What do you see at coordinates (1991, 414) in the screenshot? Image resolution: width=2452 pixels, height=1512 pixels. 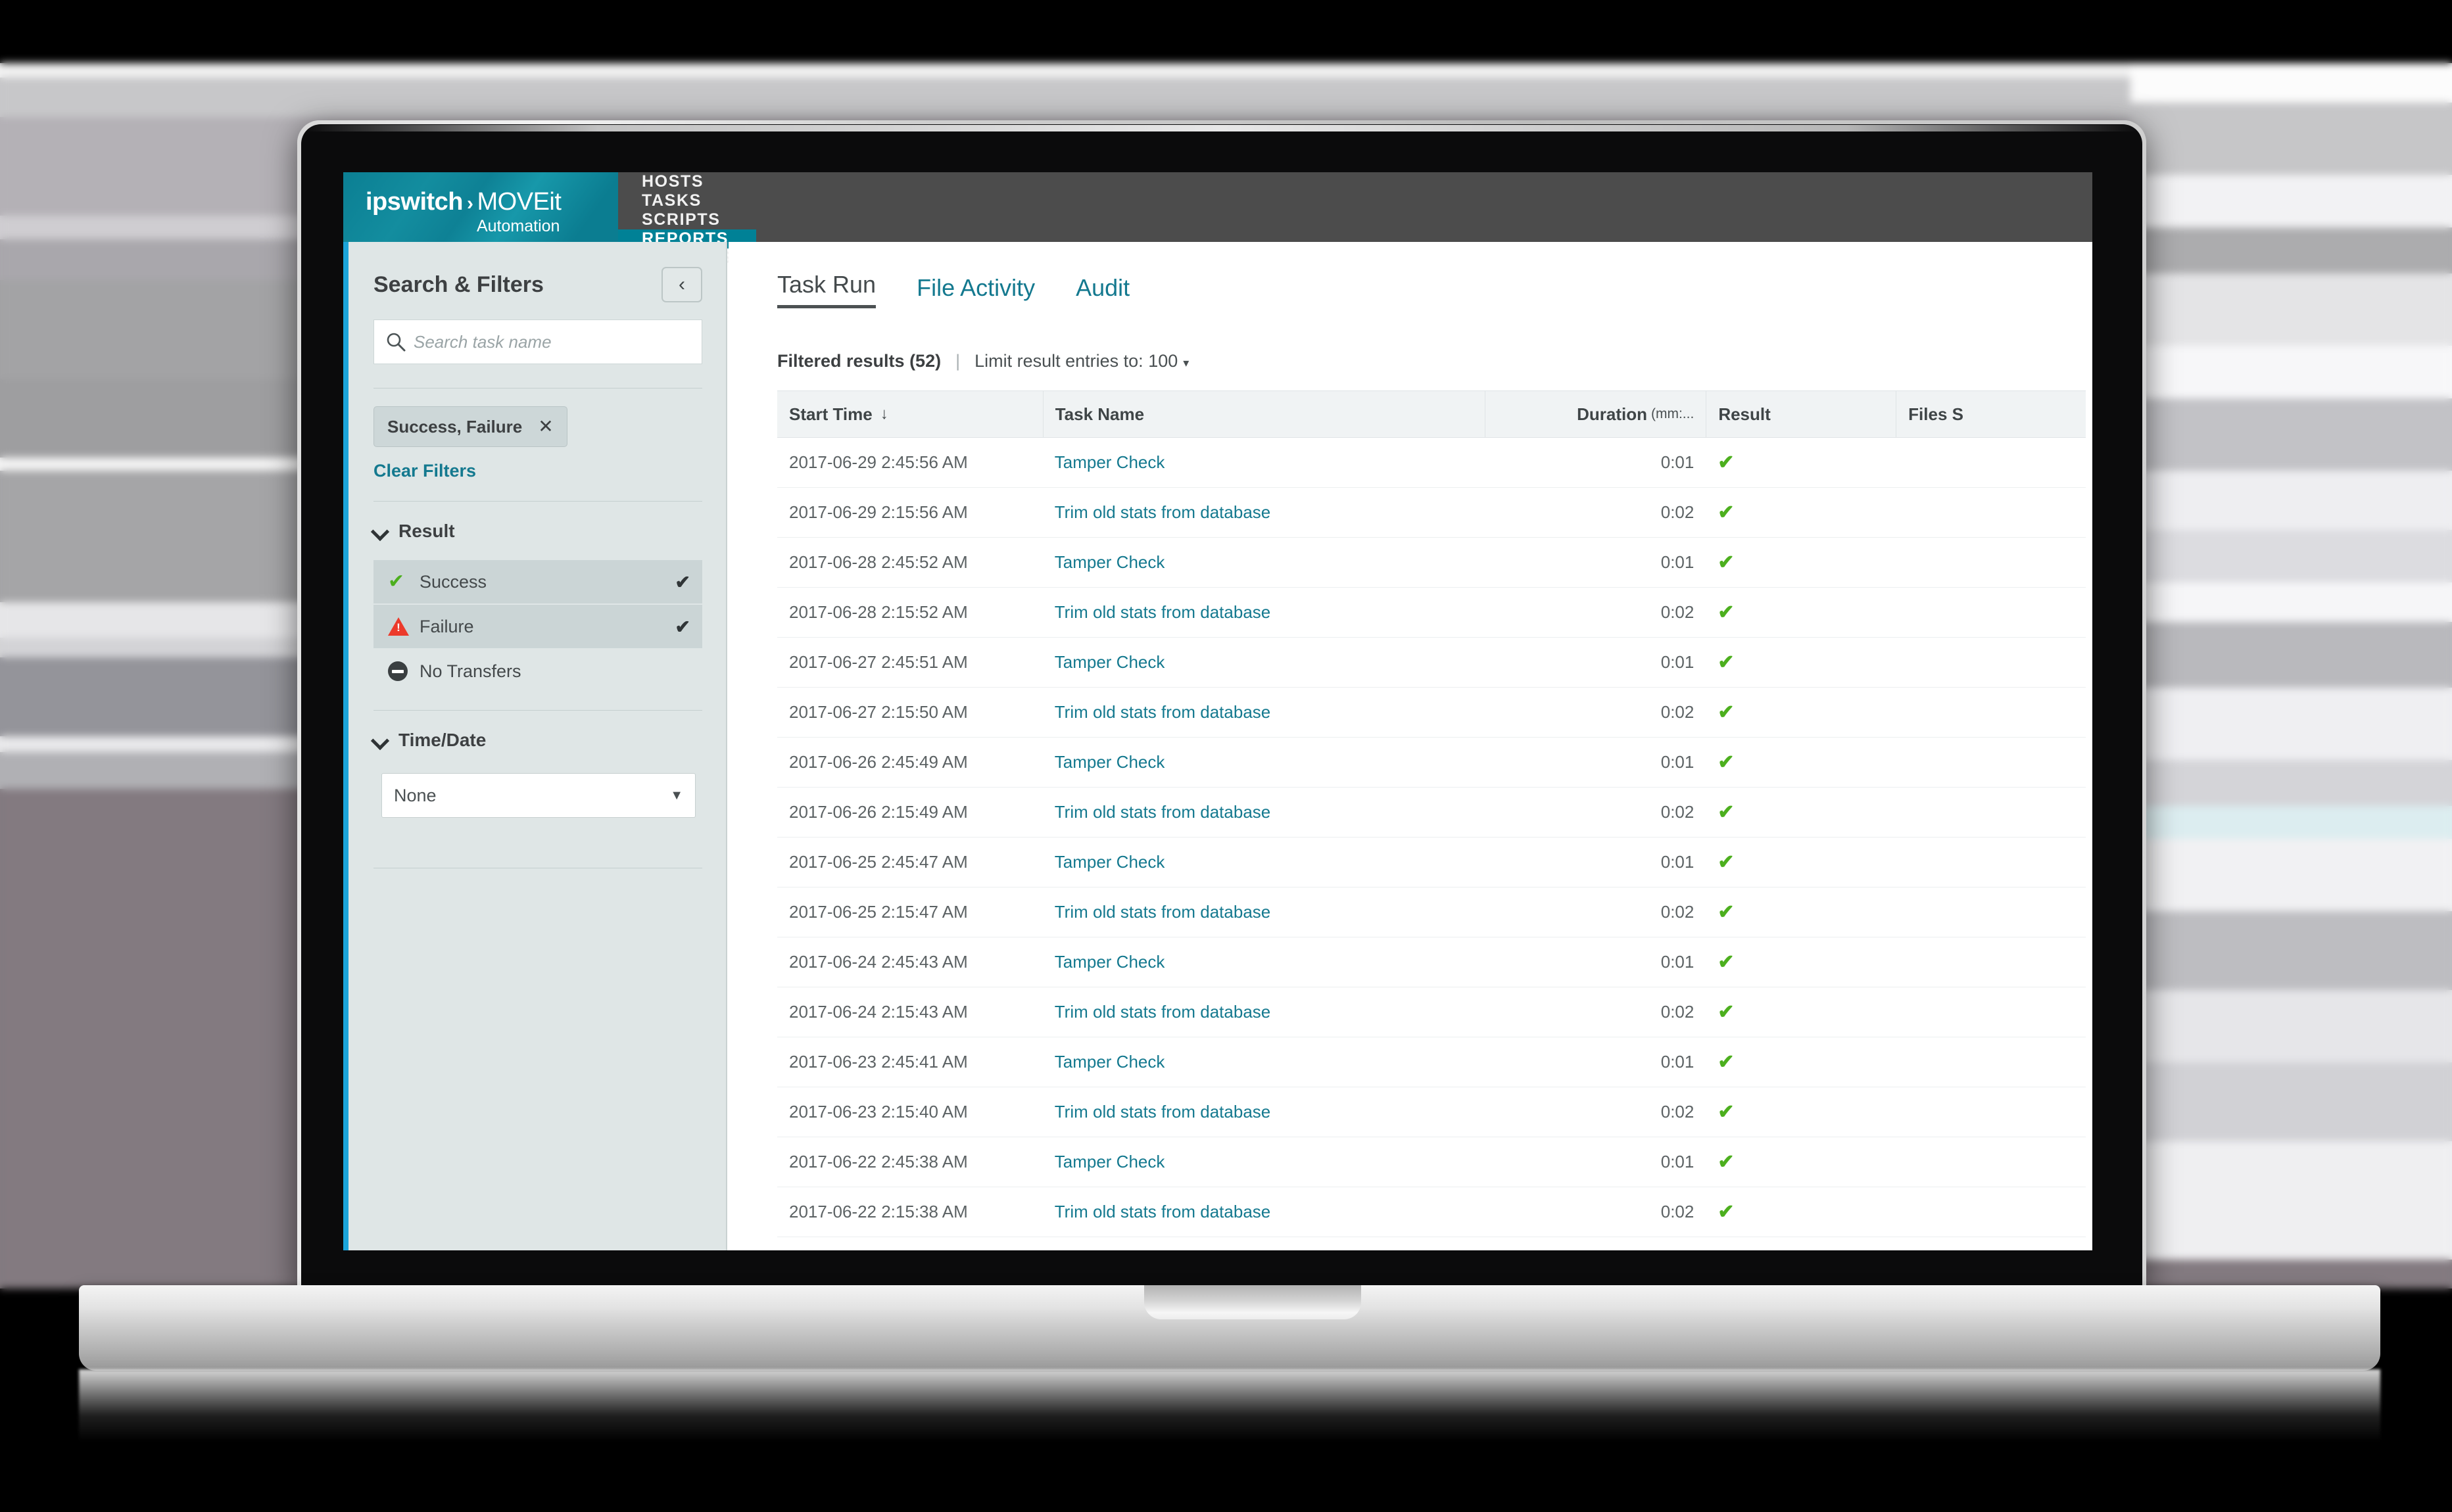 I see `column-header-files: Files S` at bounding box center [1991, 414].